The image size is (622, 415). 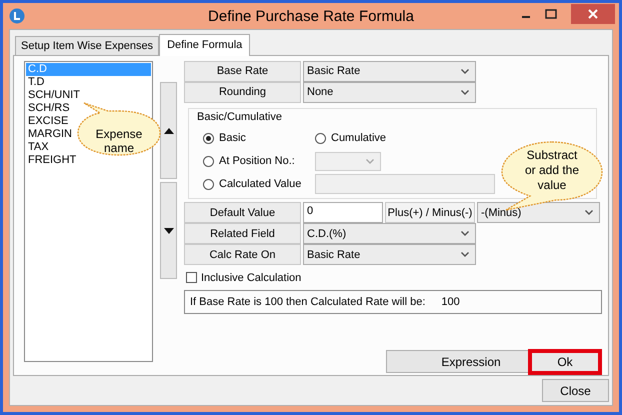 What do you see at coordinates (348, 161) in the screenshot?
I see `position-dropdown` at bounding box center [348, 161].